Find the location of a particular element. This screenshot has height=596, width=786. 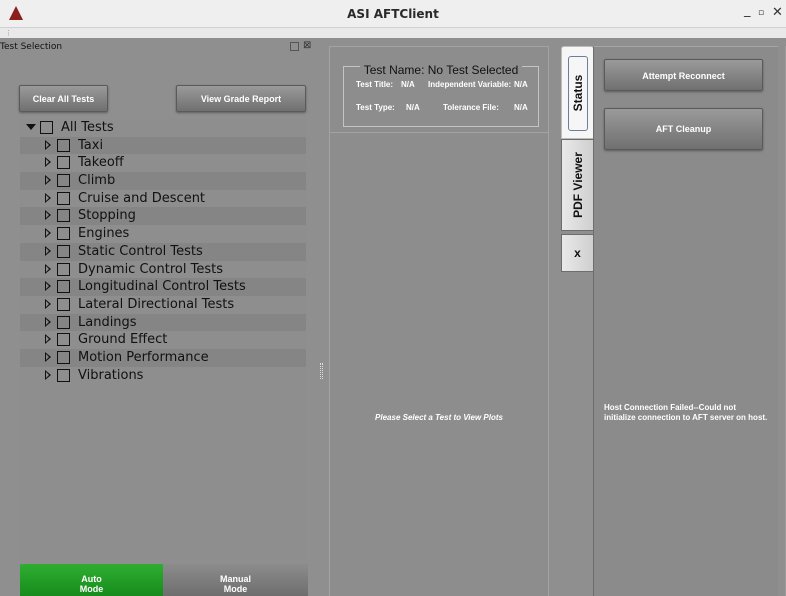

tree-row: Vibrations is located at coordinates (163, 375).